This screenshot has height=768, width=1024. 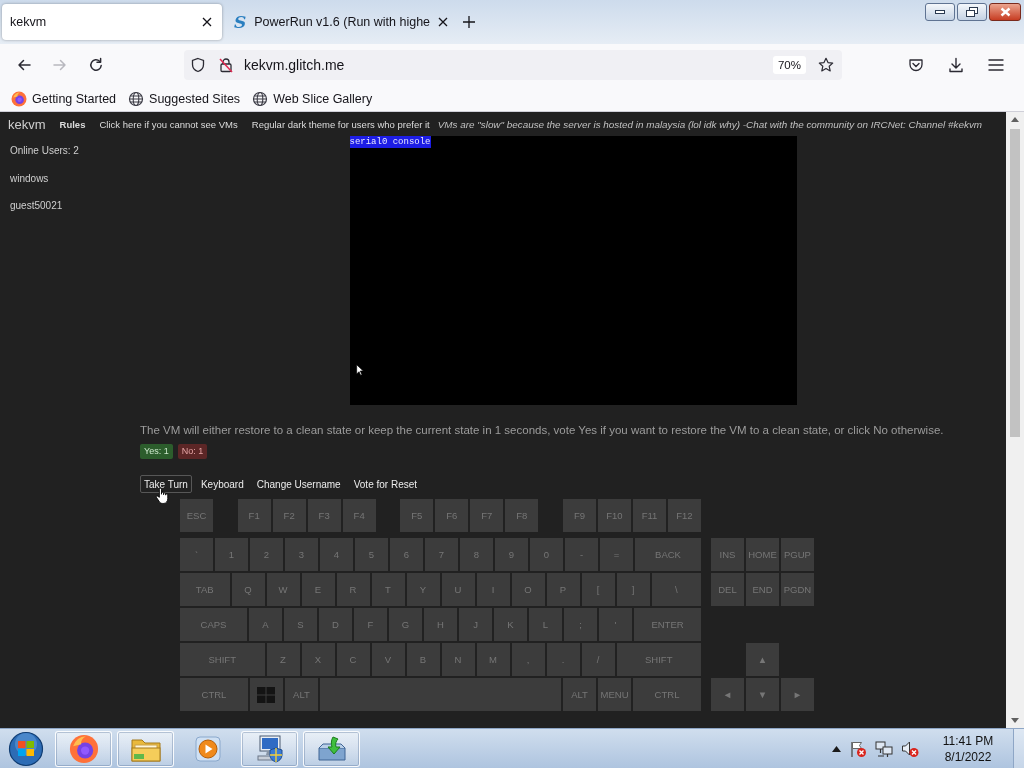 What do you see at coordinates (29, 178) in the screenshot?
I see `user-name: windows` at bounding box center [29, 178].